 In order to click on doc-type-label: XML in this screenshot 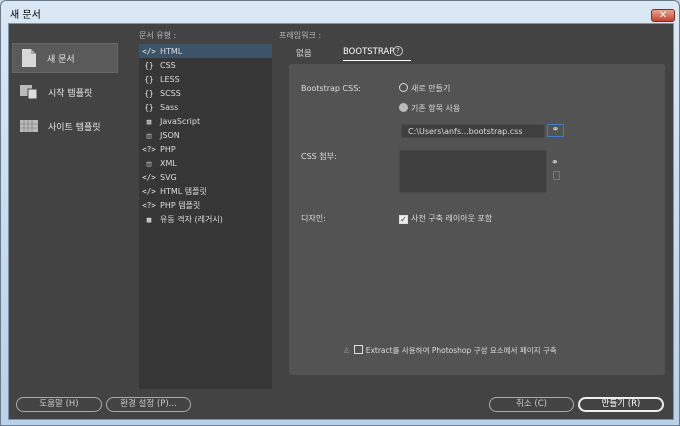, I will do `click(168, 163)`.